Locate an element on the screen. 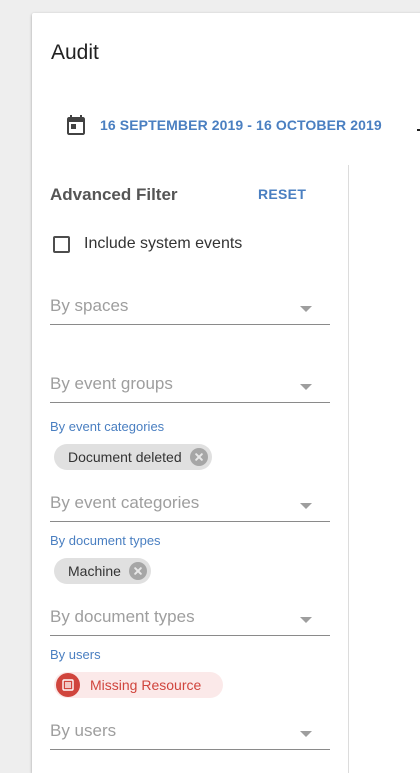 The width and height of the screenshot is (420, 773). by-event-groups-select: By event groups is located at coordinates (190, 387).